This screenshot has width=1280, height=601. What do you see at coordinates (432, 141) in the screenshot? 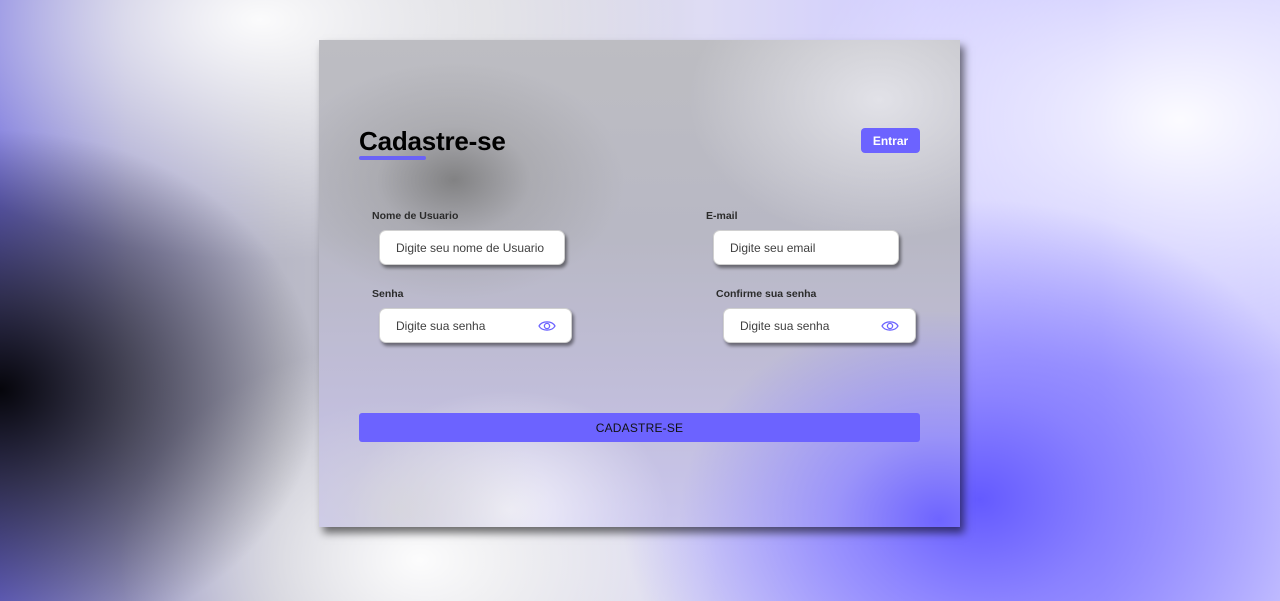
I see `page-title: Cadastre-se` at bounding box center [432, 141].